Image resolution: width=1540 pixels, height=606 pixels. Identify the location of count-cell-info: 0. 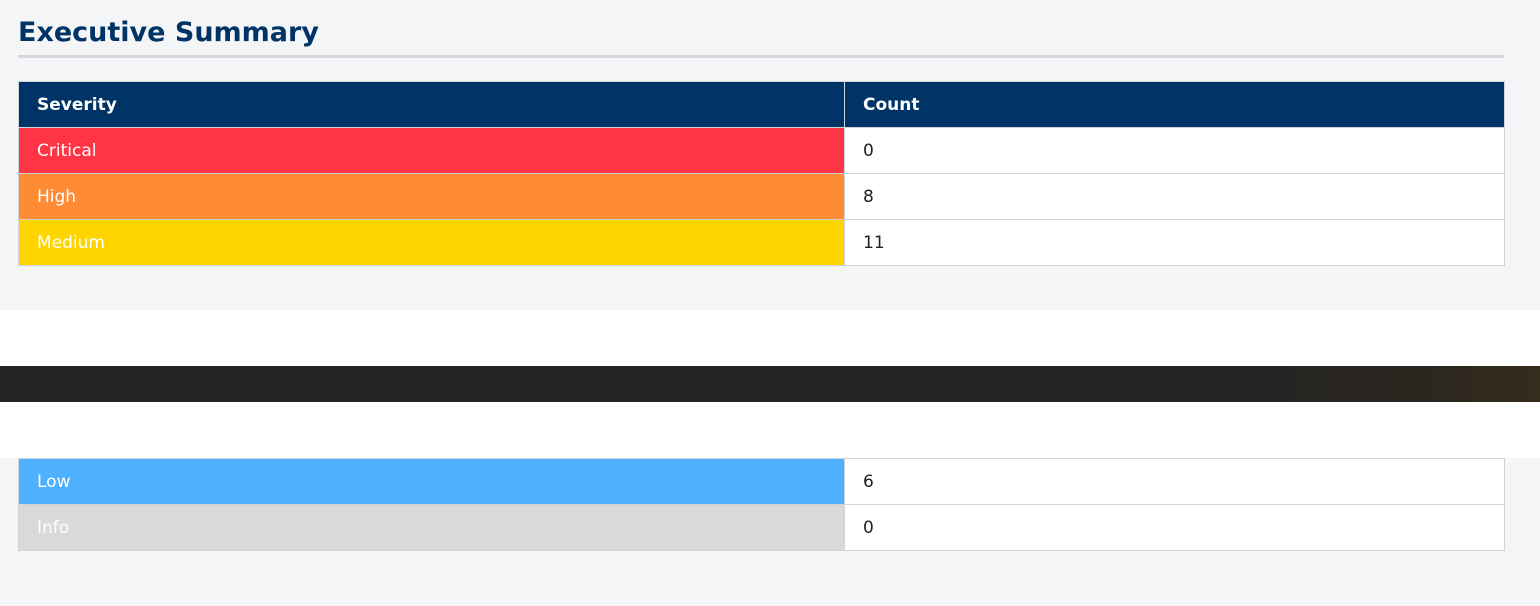
(1174, 527).